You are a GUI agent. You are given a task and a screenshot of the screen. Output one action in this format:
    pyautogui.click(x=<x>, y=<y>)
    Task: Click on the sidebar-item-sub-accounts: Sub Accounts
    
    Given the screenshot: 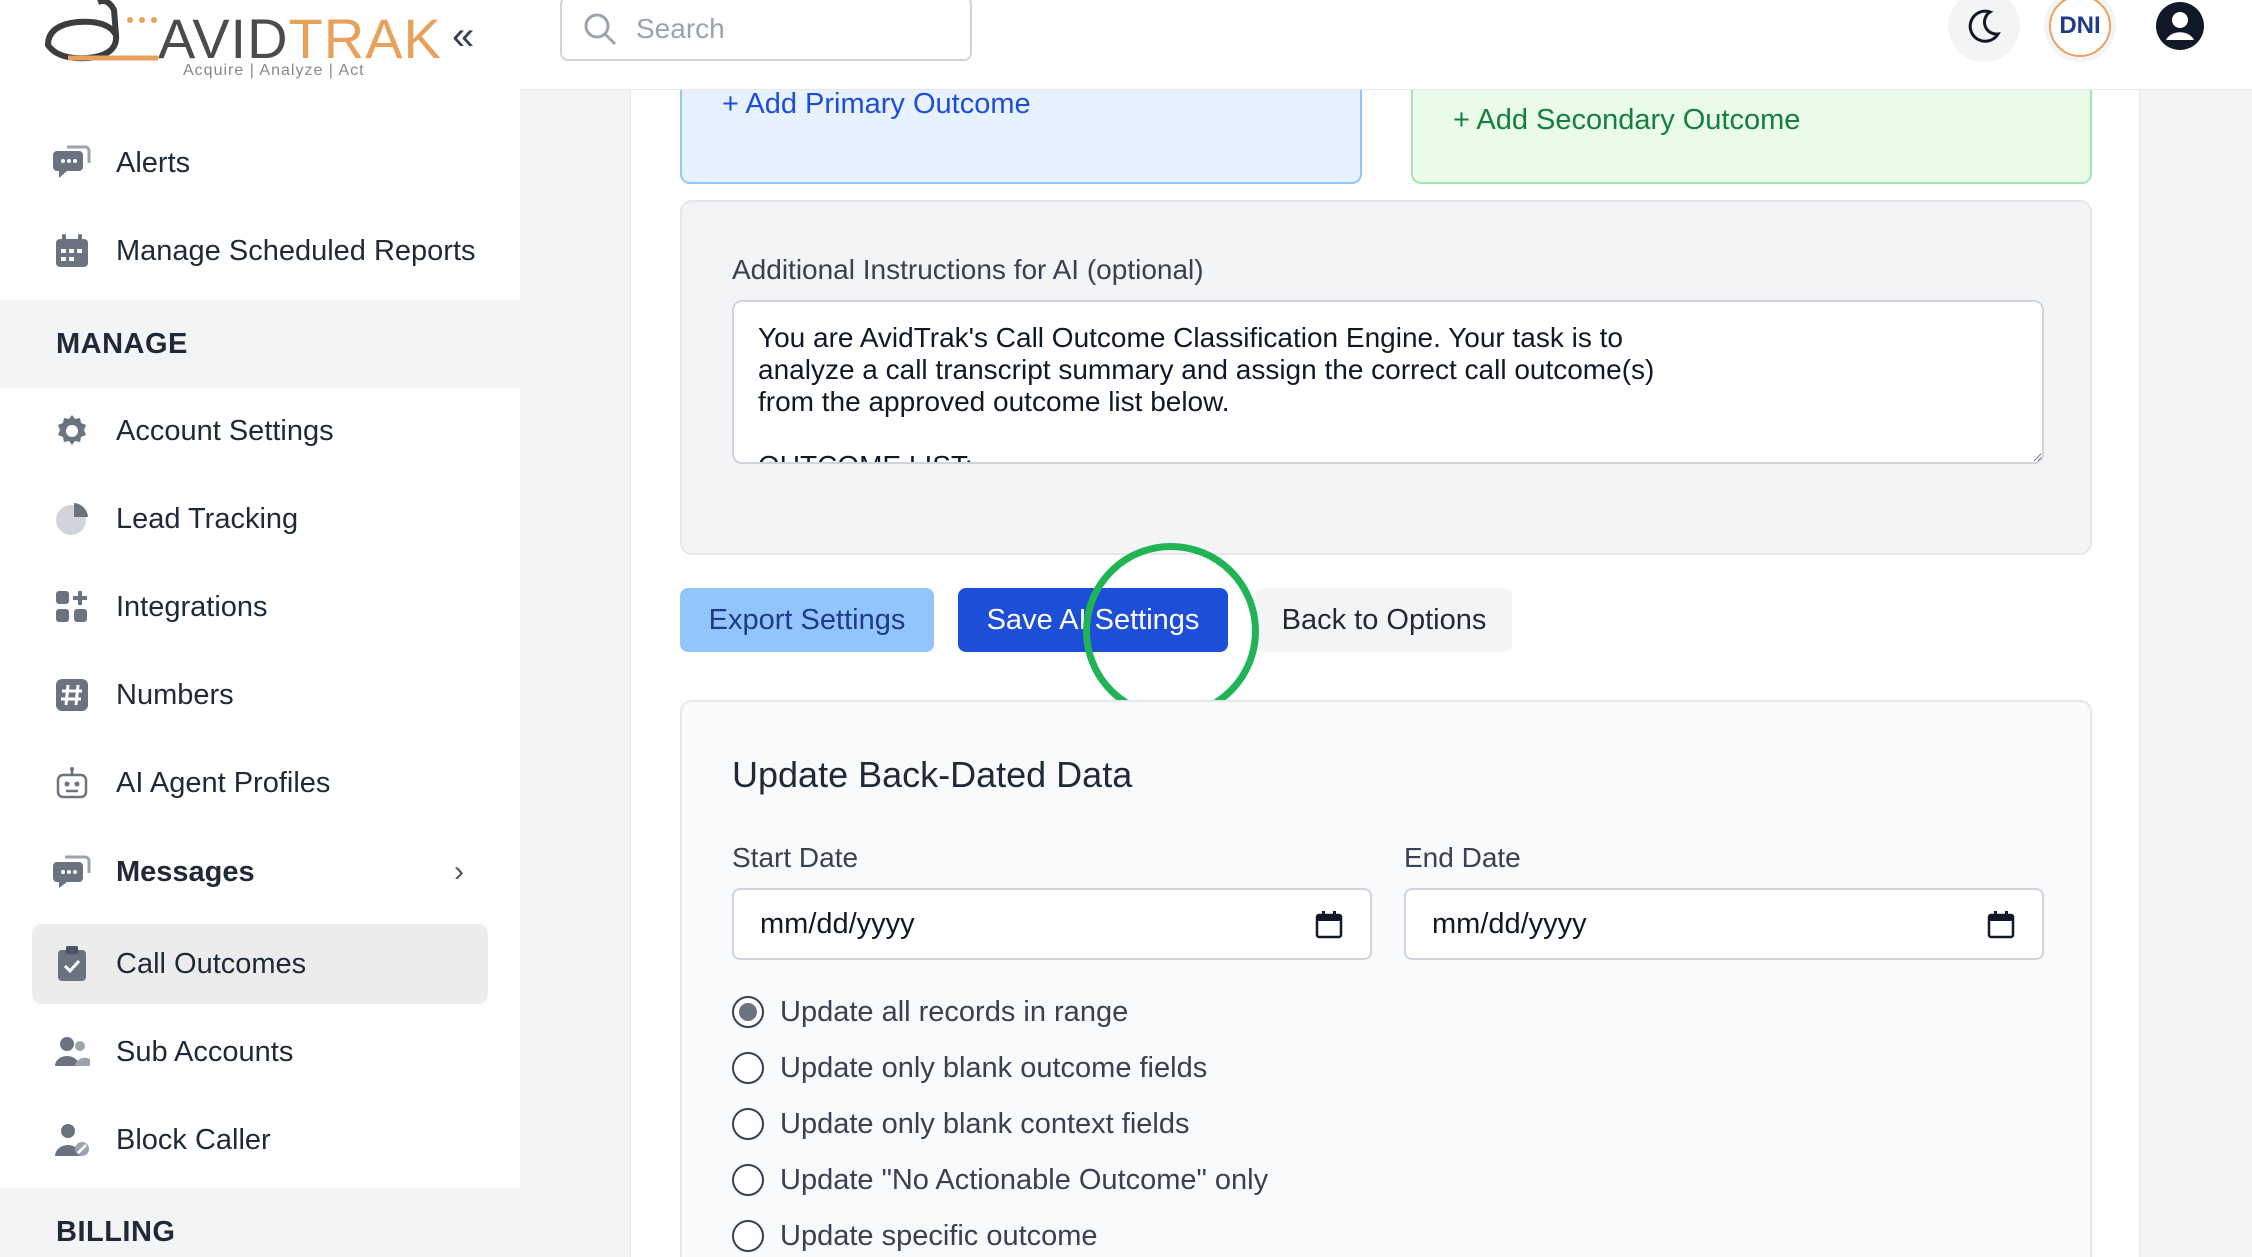 What is the action you would take?
    pyautogui.click(x=260, y=1052)
    